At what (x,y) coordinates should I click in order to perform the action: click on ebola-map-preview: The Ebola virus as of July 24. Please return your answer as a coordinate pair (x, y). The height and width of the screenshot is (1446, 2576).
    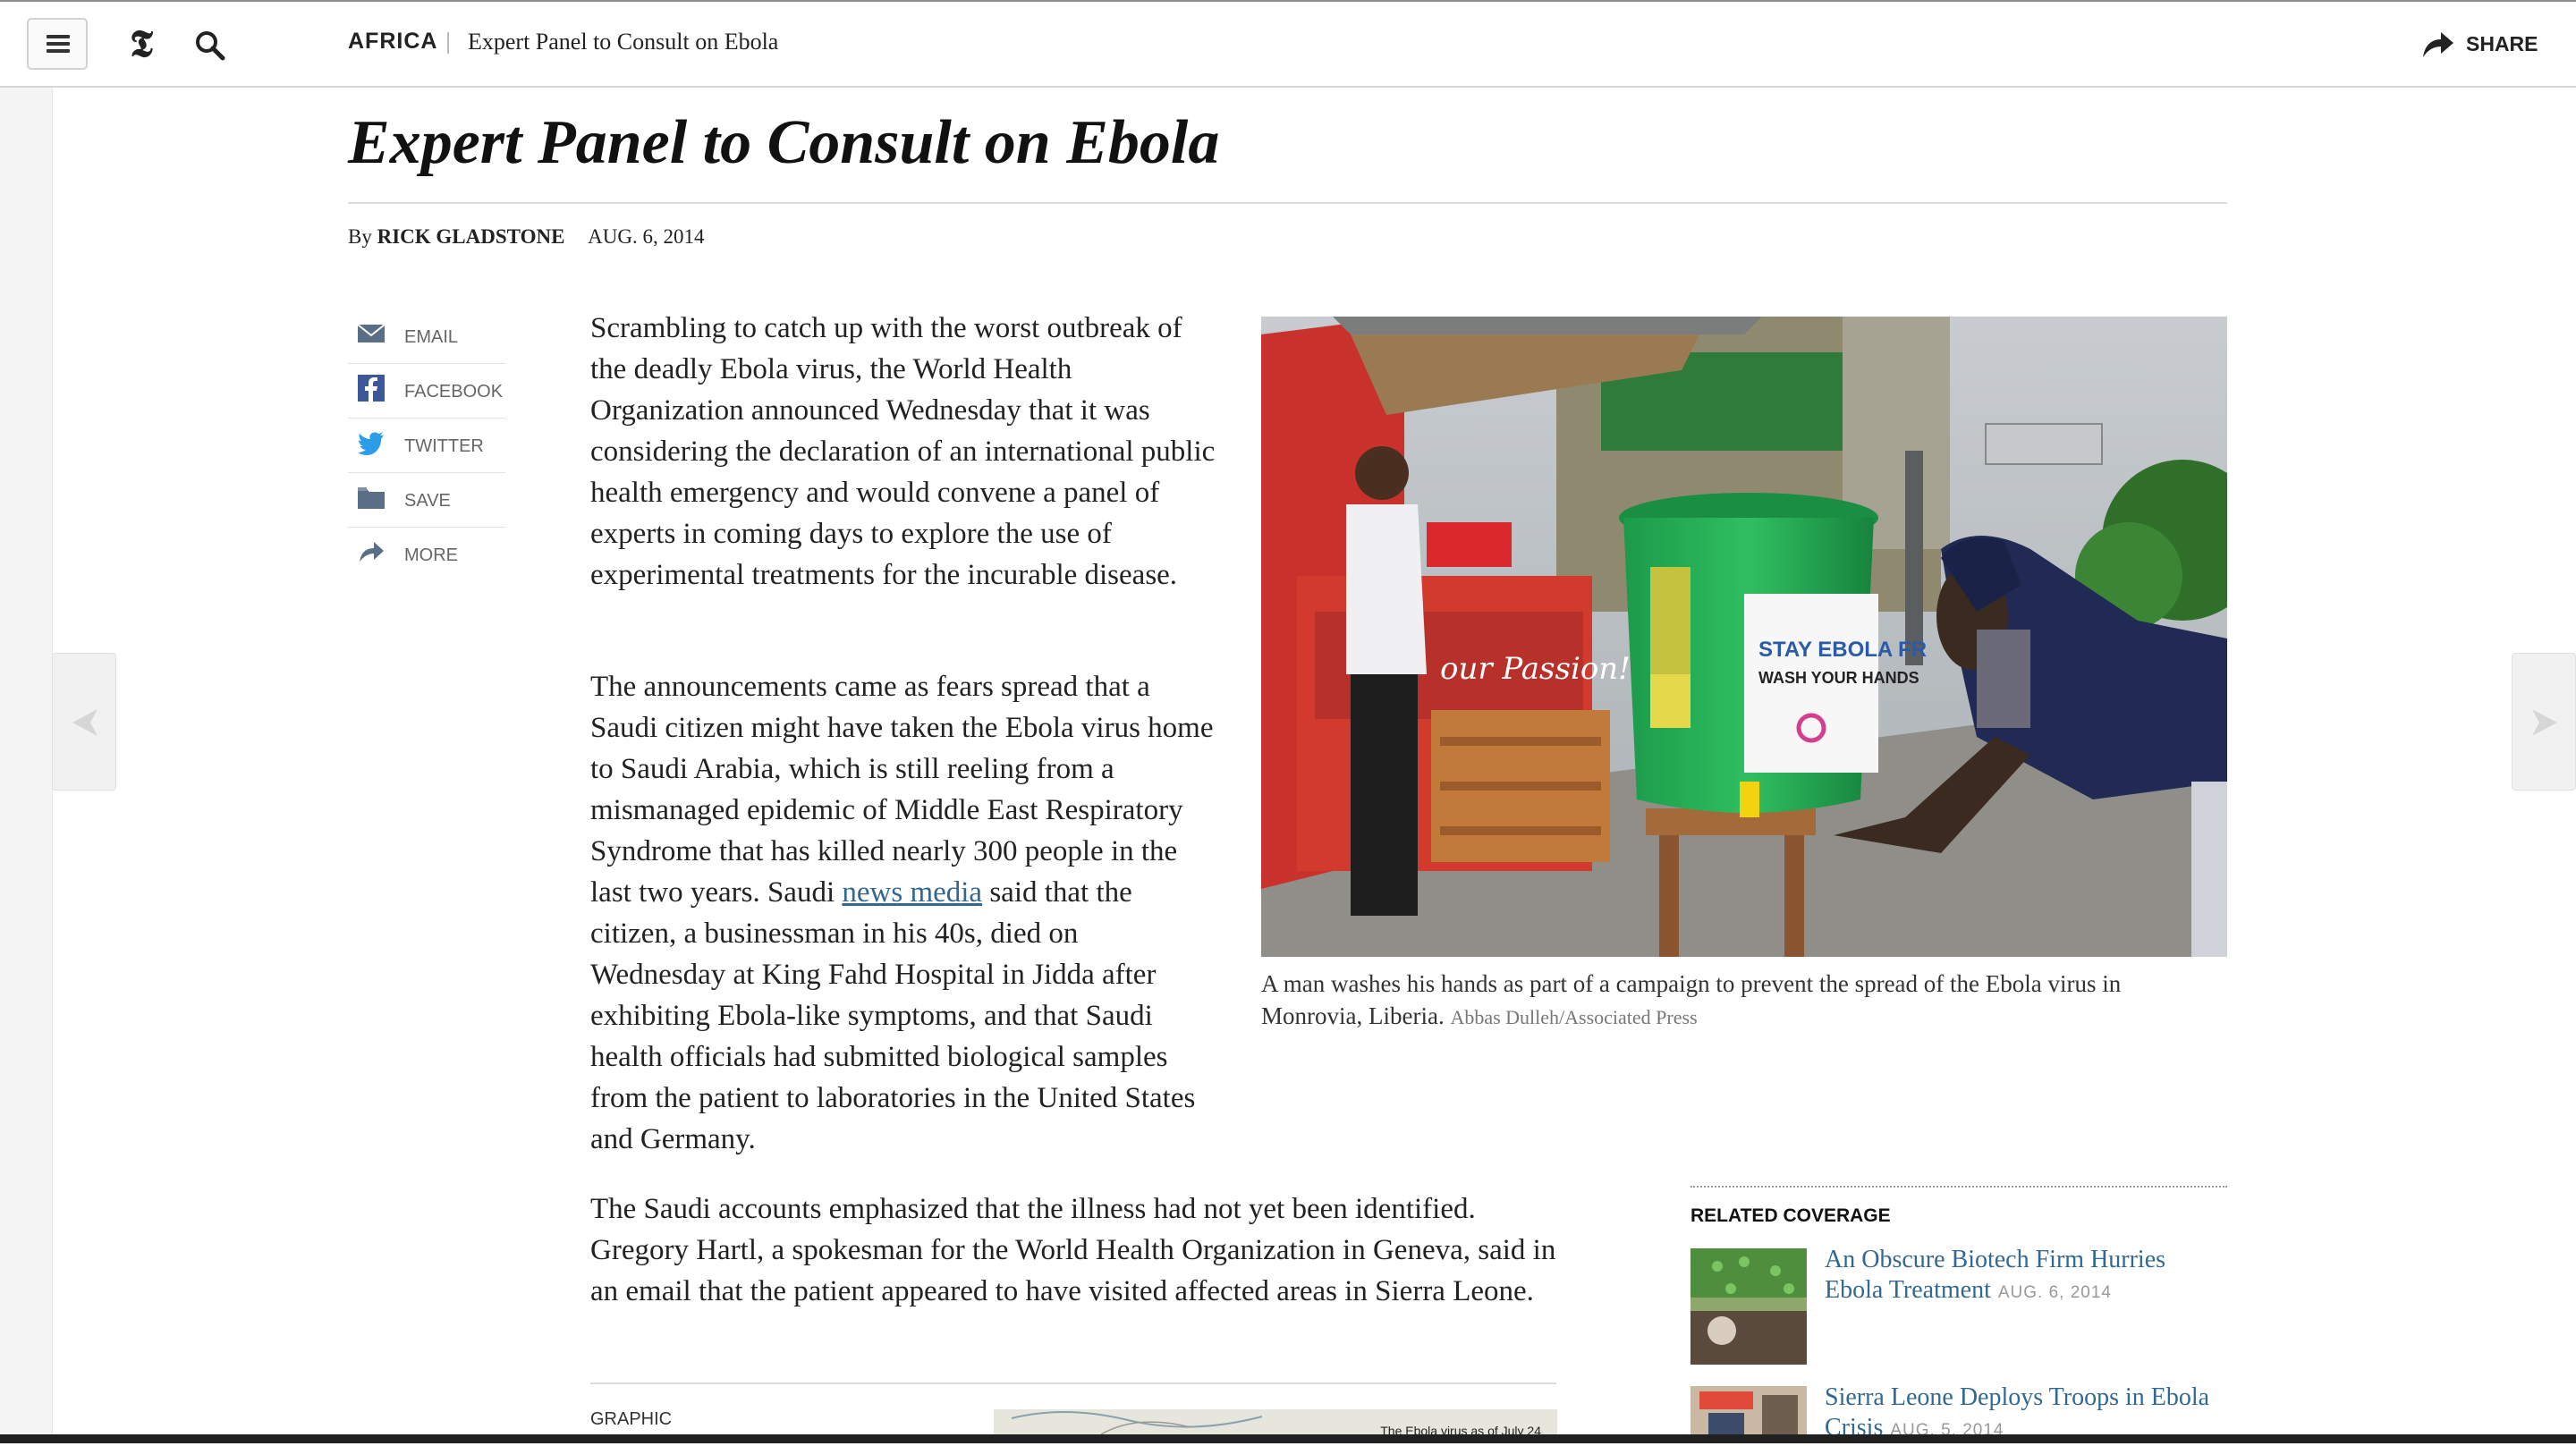
    Looking at the image, I should click on (1275, 1422).